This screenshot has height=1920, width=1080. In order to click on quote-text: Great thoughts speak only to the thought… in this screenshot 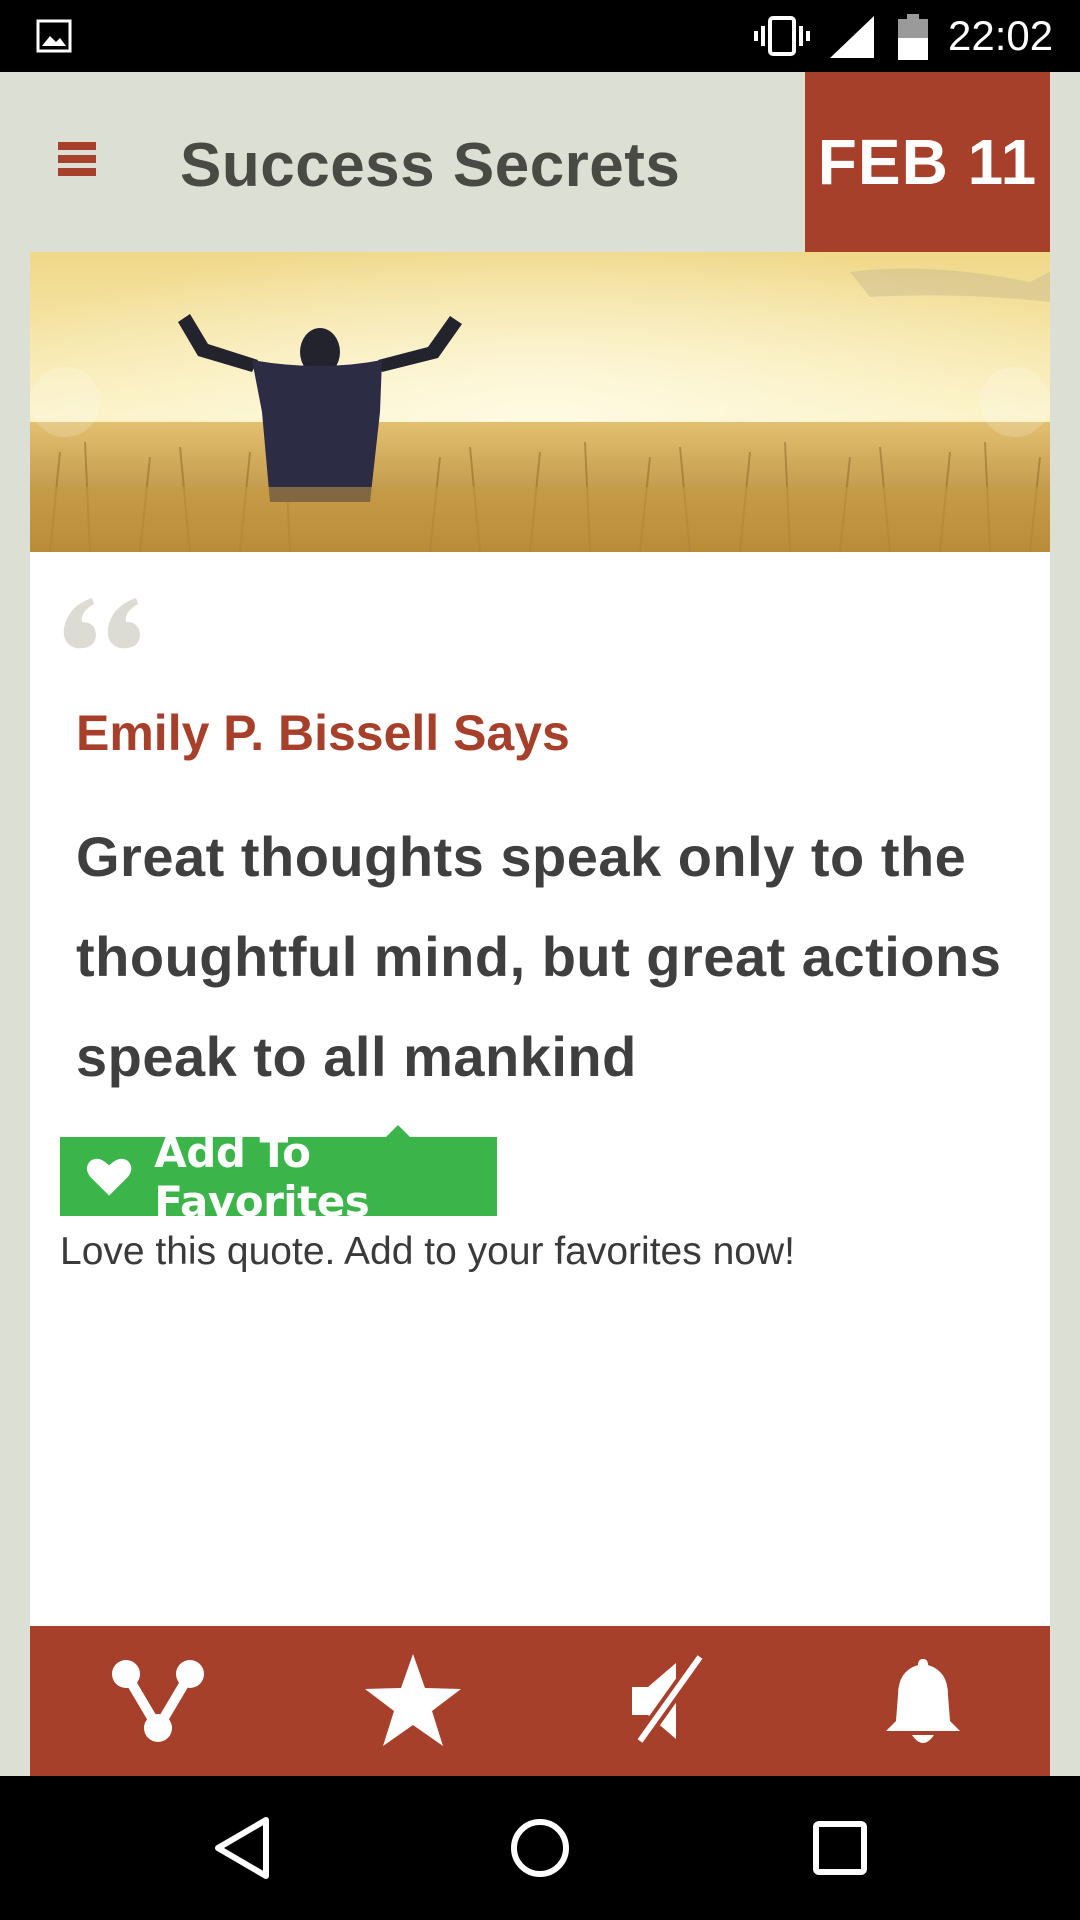, I will do `click(539, 956)`.